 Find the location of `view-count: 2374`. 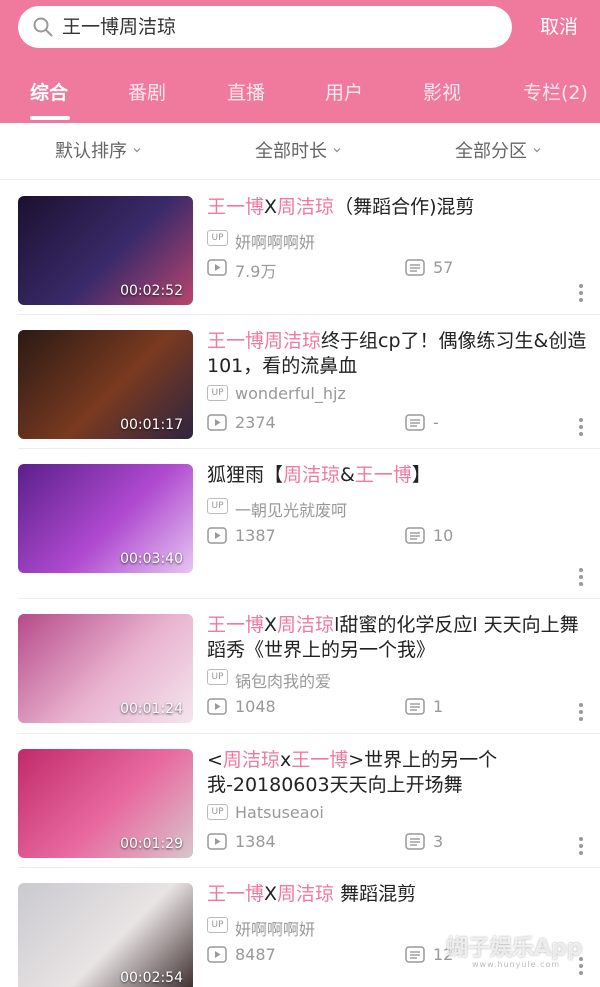

view-count: 2374 is located at coordinates (255, 422).